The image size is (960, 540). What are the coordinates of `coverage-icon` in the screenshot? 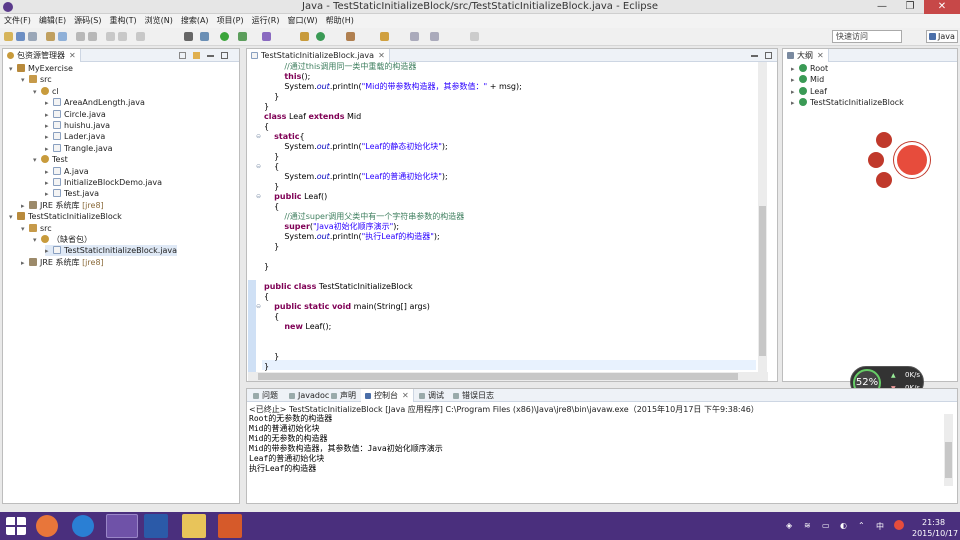 It's located at (242, 36).